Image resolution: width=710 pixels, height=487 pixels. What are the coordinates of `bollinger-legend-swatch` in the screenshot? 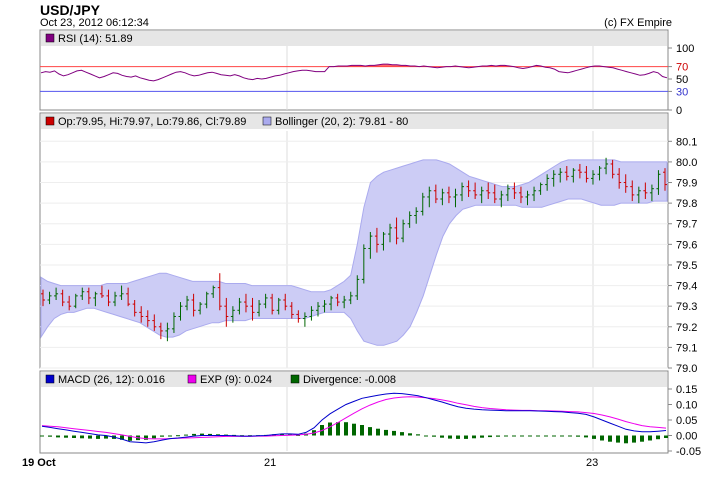 It's located at (267, 121).